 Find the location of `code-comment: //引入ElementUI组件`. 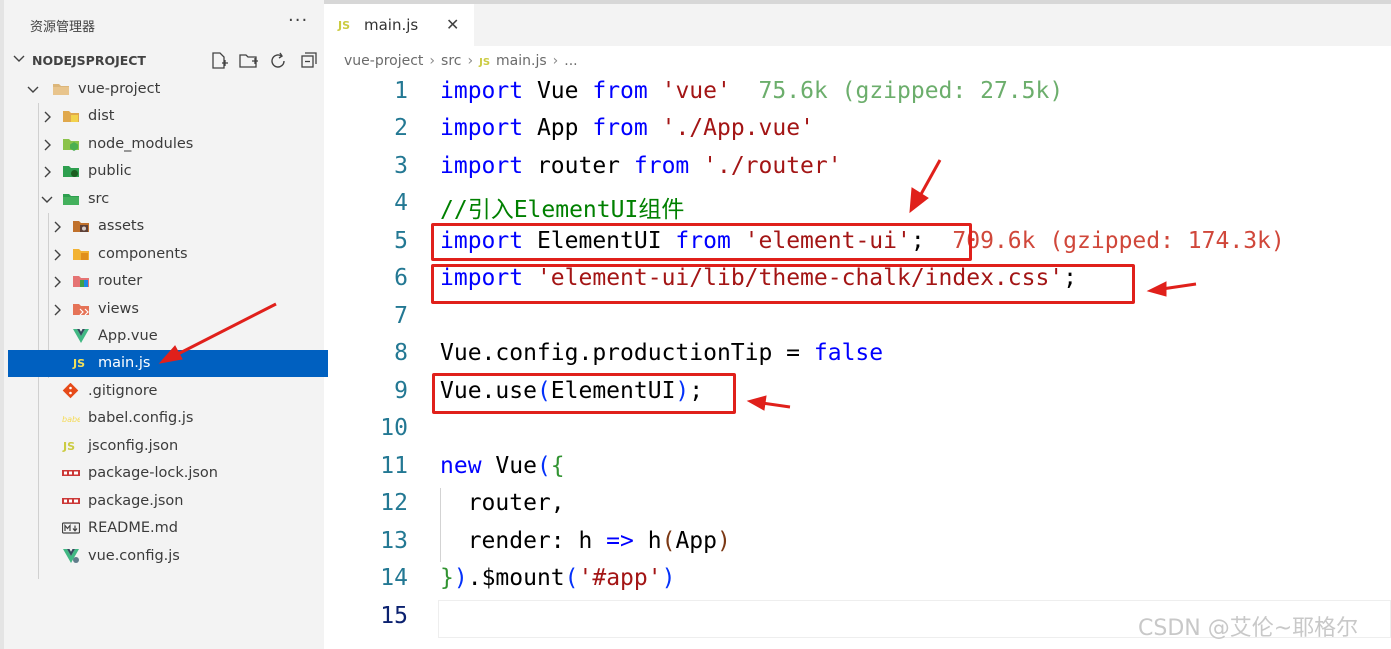

code-comment: //引入ElementUI组件 is located at coordinates (562, 210).